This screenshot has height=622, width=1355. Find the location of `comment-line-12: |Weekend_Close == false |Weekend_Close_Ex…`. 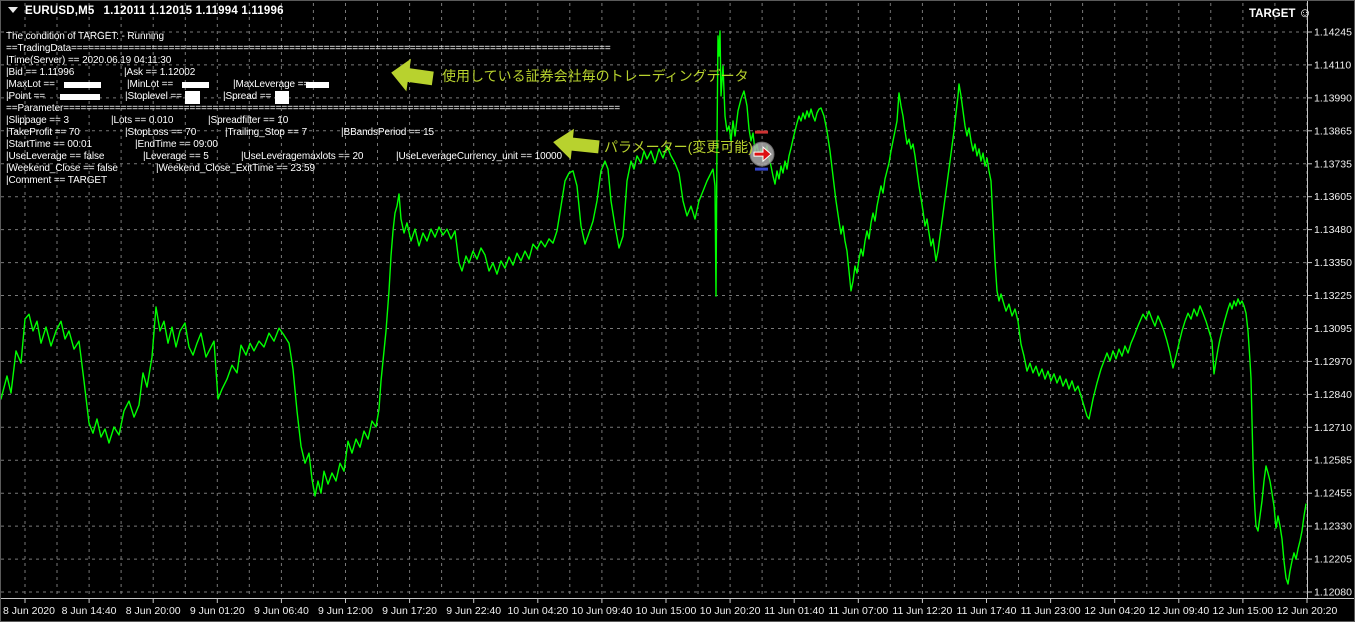

comment-line-12: |Weekend_Close == false |Weekend_Close_Ex… is located at coordinates (356, 169).